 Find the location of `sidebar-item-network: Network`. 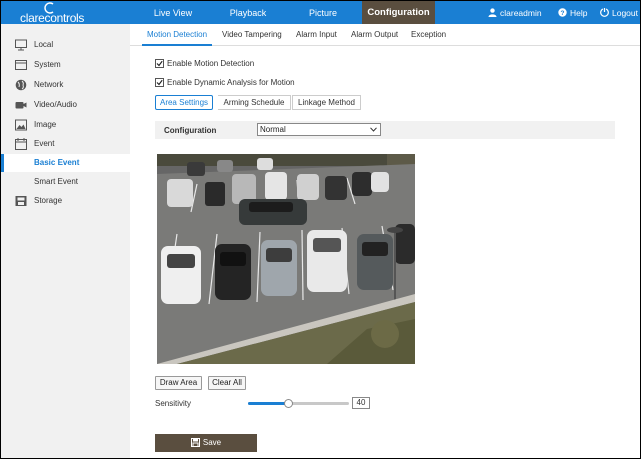

sidebar-item-network: Network is located at coordinates (66, 85).